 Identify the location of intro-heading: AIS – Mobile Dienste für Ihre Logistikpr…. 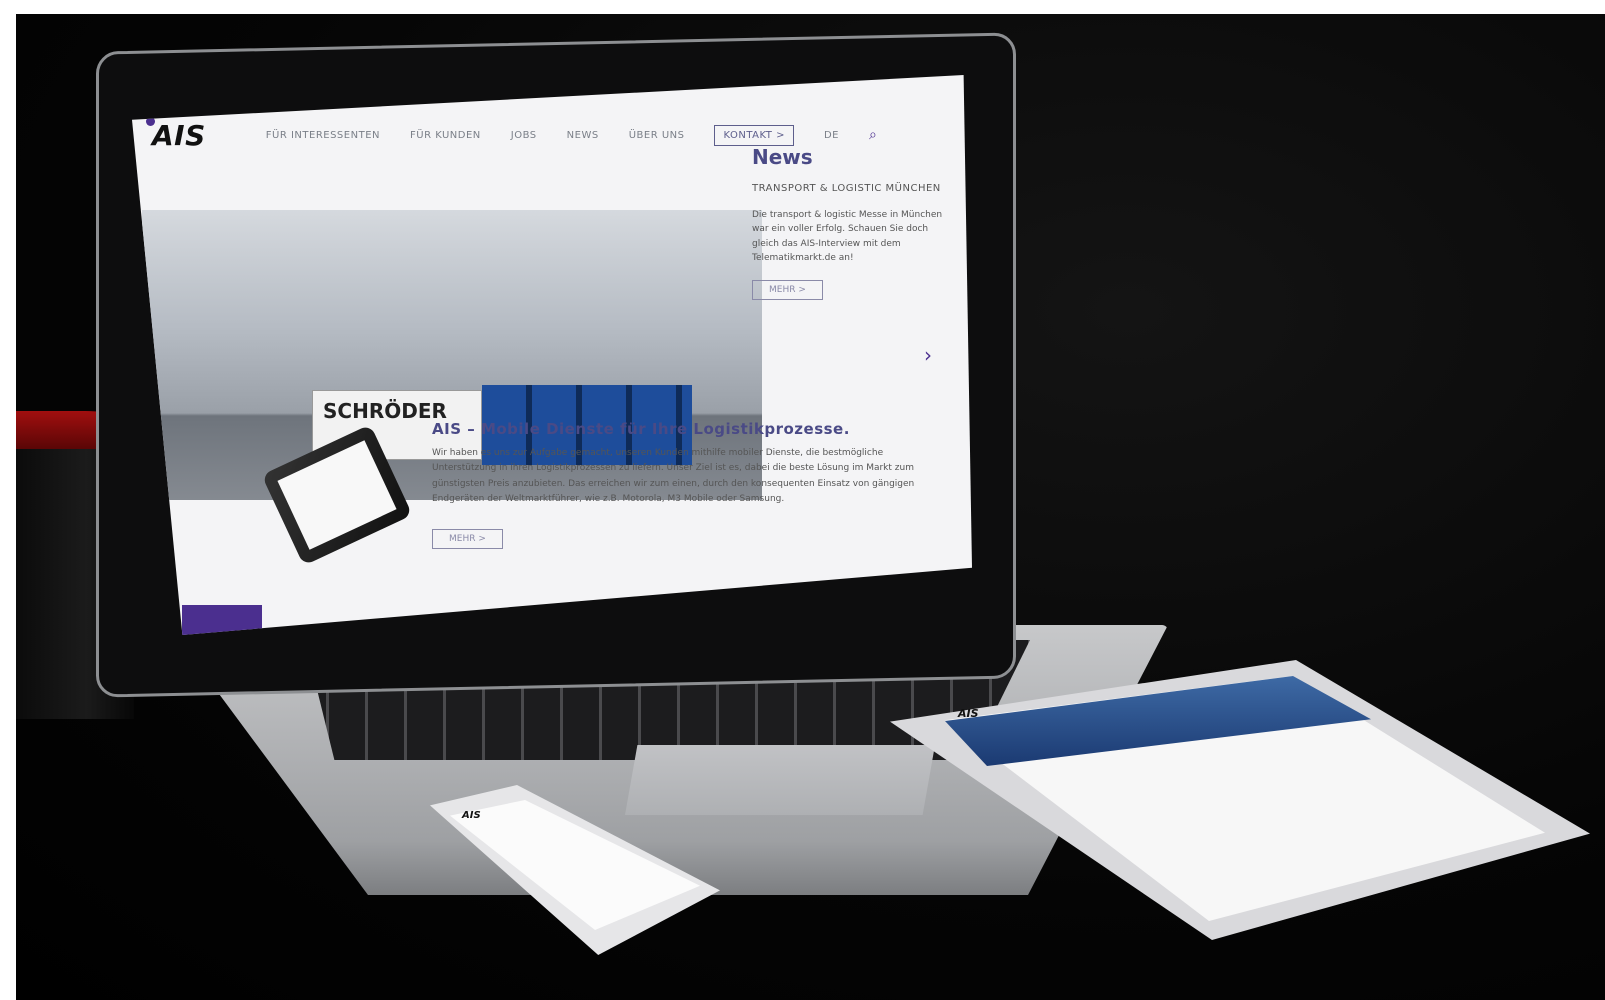
(641, 429).